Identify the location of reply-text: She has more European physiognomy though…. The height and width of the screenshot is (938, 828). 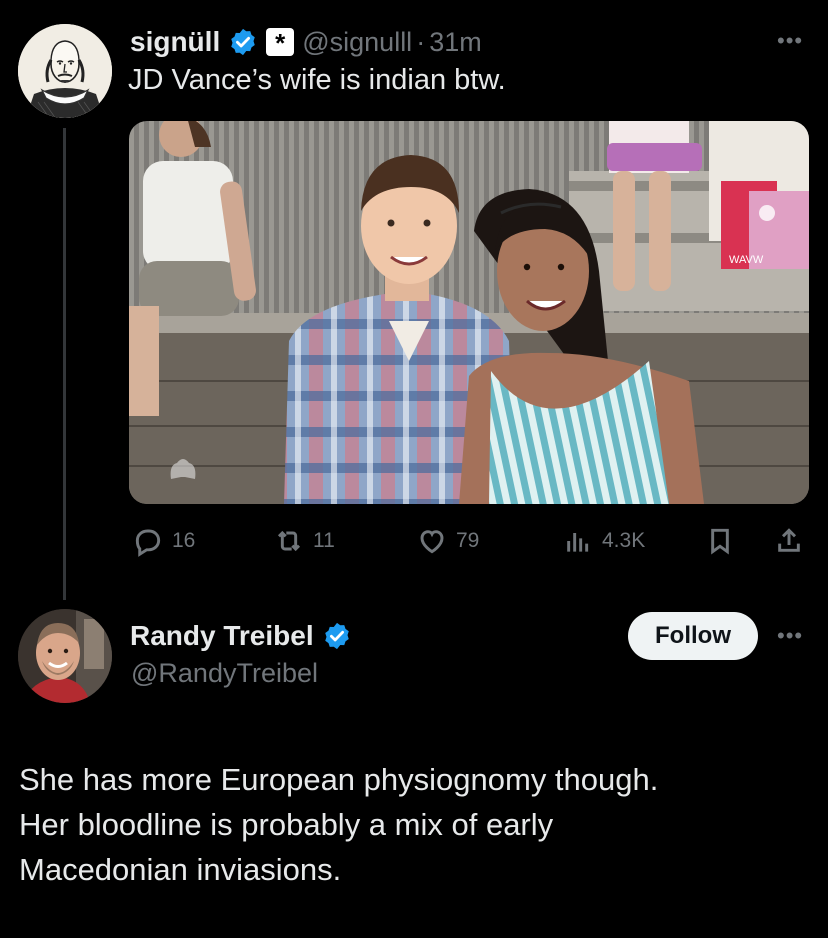
(414, 824).